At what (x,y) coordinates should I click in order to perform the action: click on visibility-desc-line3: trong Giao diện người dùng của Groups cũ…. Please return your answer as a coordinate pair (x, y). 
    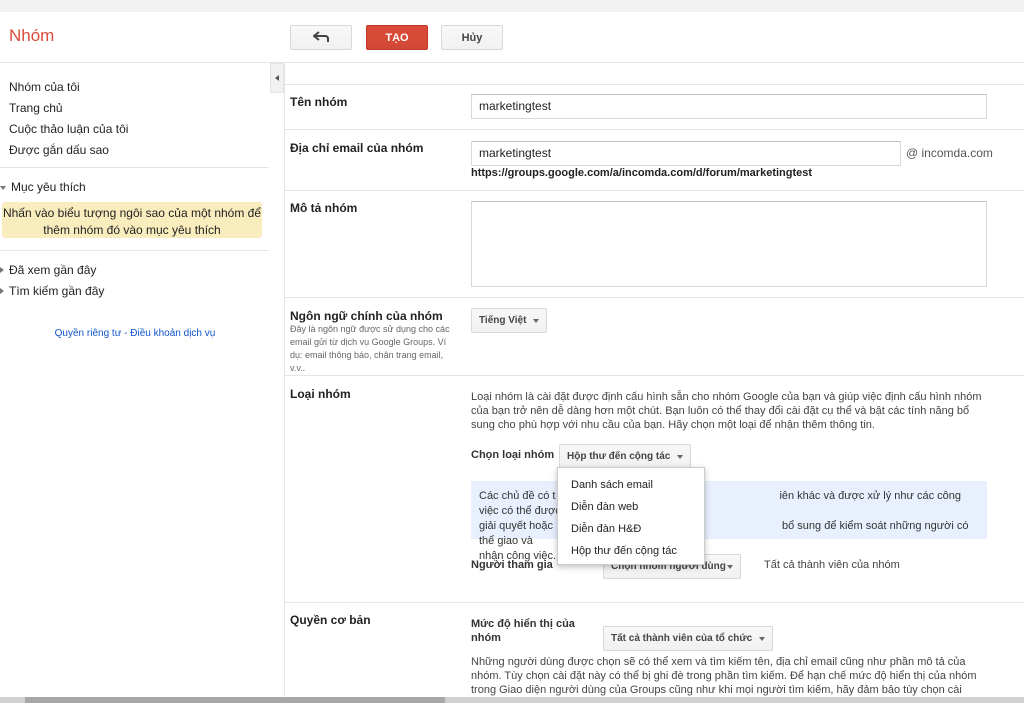
    Looking at the image, I should click on (716, 690).